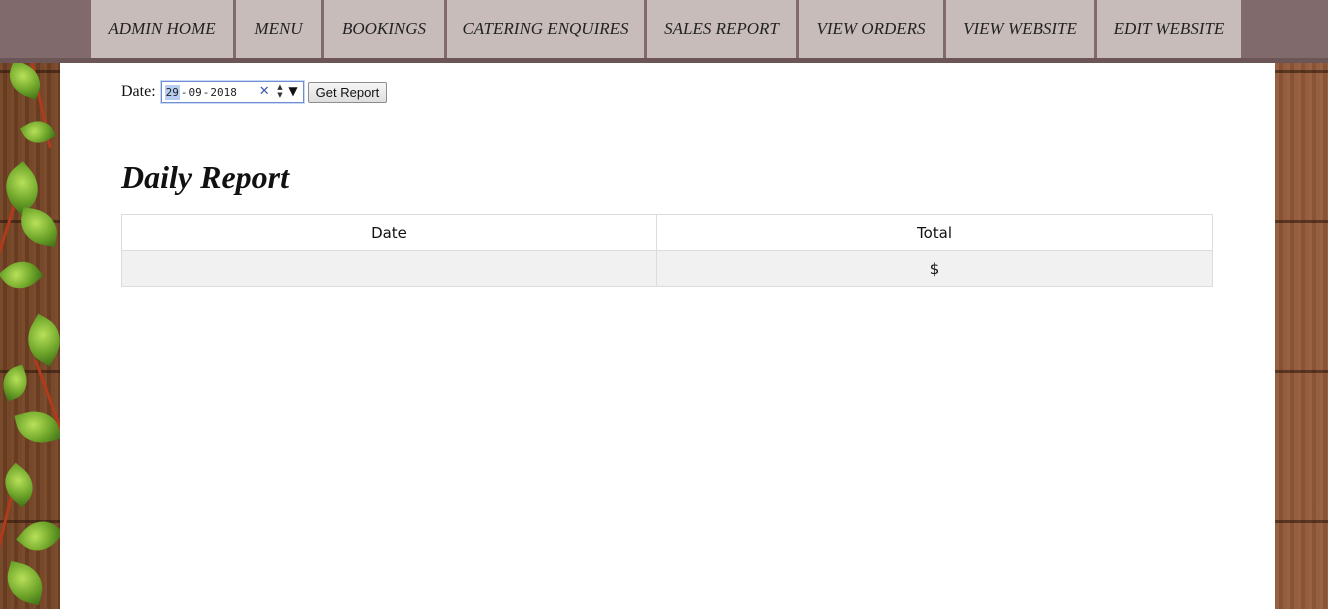 This screenshot has width=1328, height=609. I want to click on spinner-icon: ▲ ▼, so click(279, 91).